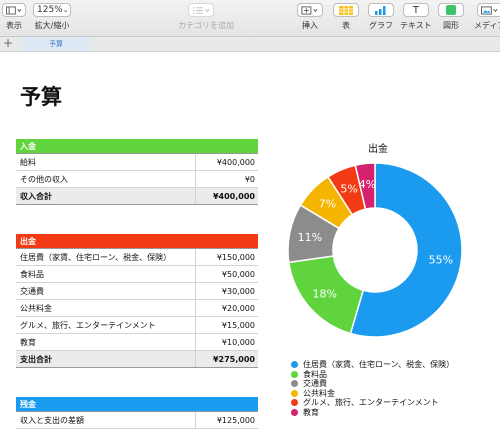 This screenshot has height=445, width=500. I want to click on slice-data-label: 55%, so click(441, 259).